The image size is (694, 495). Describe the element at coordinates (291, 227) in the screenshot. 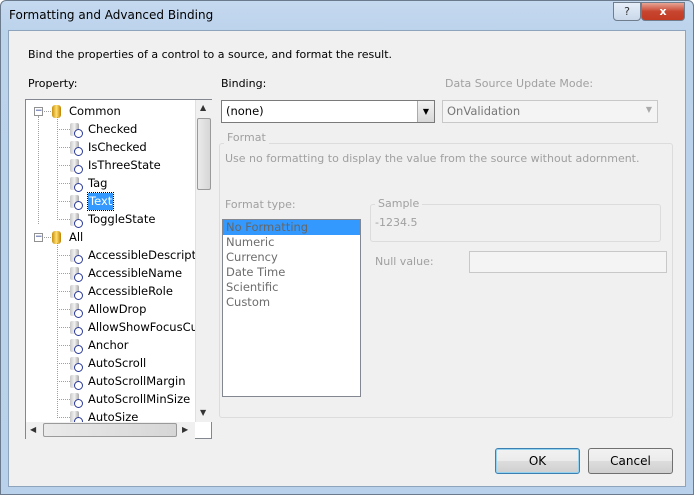

I see `format-type-option: No Formatting` at that location.